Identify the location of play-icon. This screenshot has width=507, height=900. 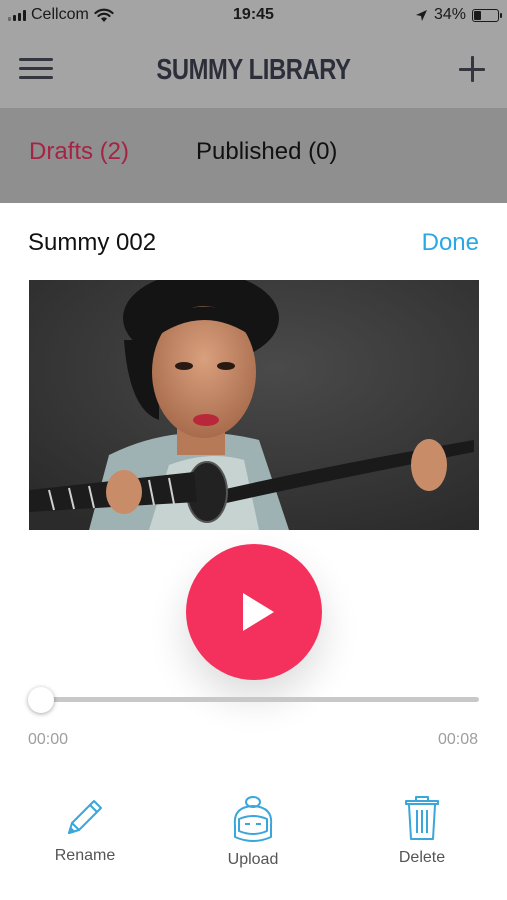
(258, 612).